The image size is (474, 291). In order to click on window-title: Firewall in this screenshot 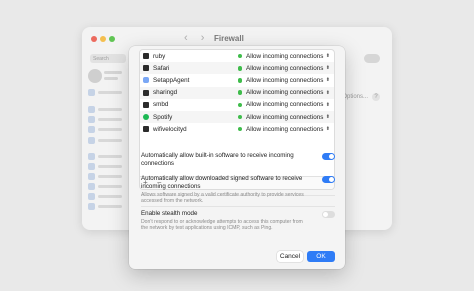, I will do `click(229, 38)`.